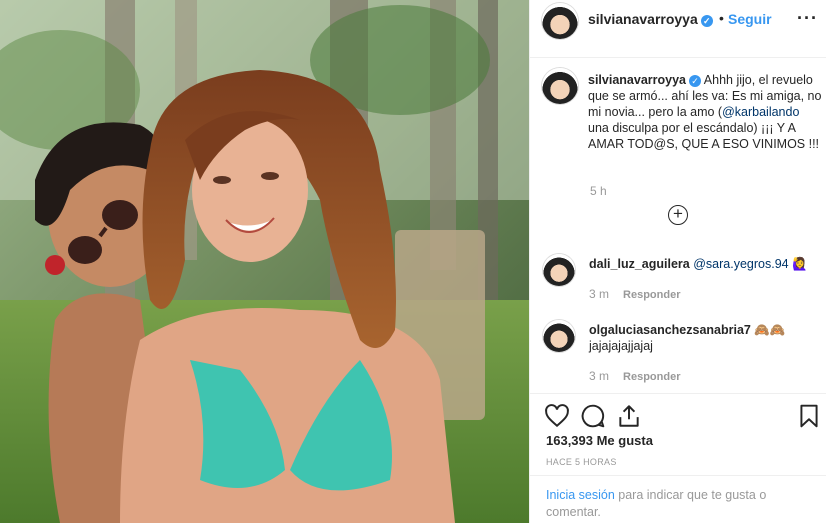  I want to click on post-header: silvianavarroyya ✓ • Seguir ···, so click(678, 29).